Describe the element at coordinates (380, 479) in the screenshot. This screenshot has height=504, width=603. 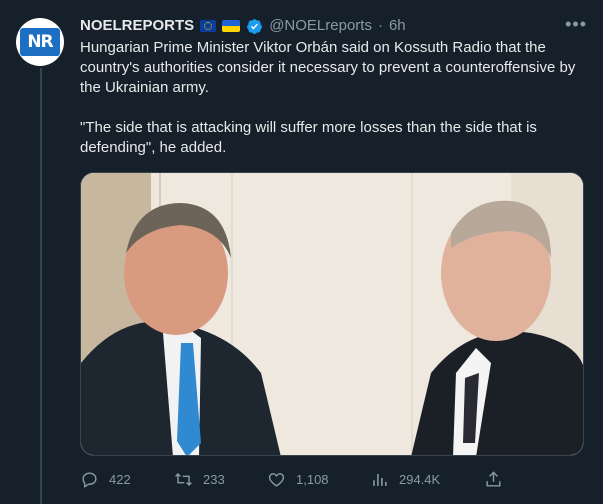
I see `views-icon` at that location.